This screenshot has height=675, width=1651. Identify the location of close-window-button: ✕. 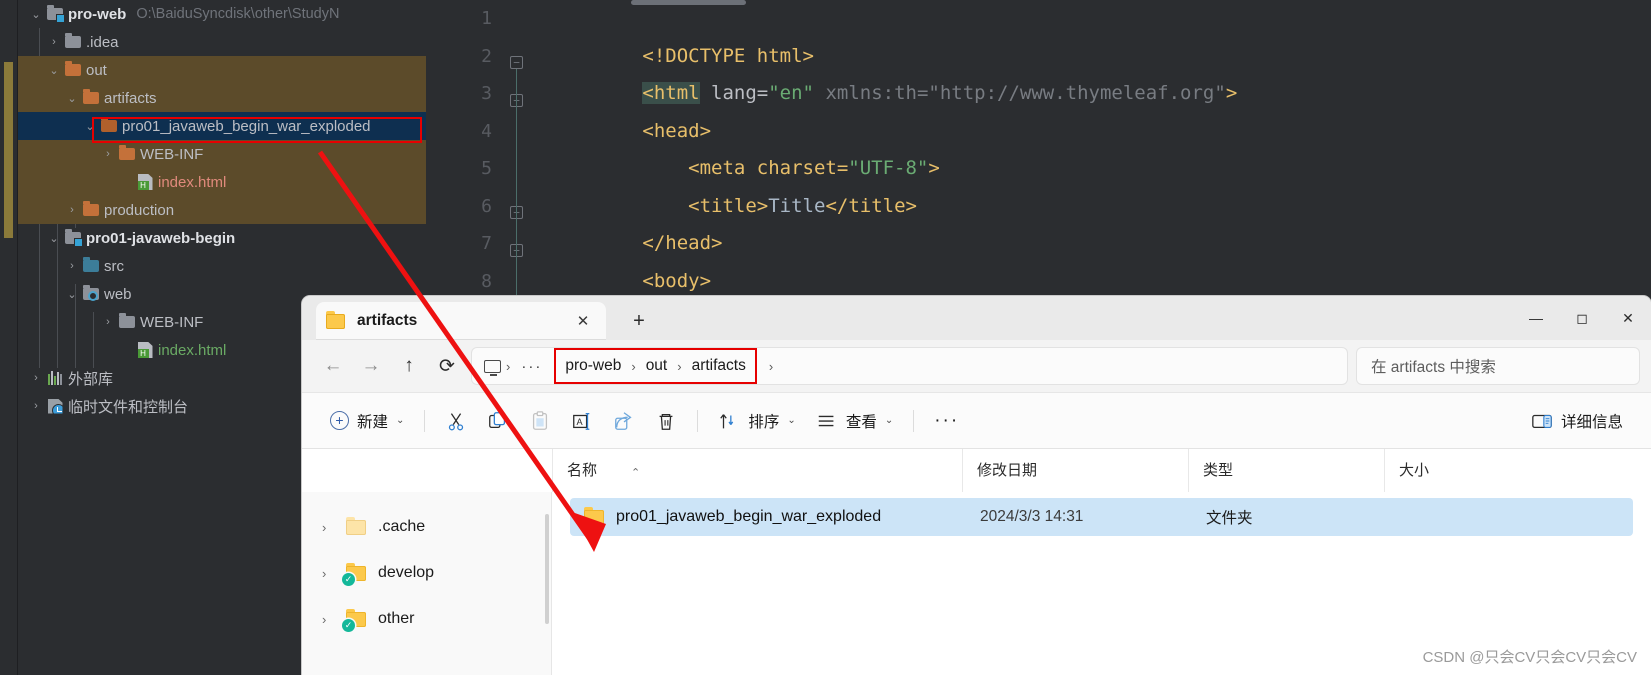
(1628, 318).